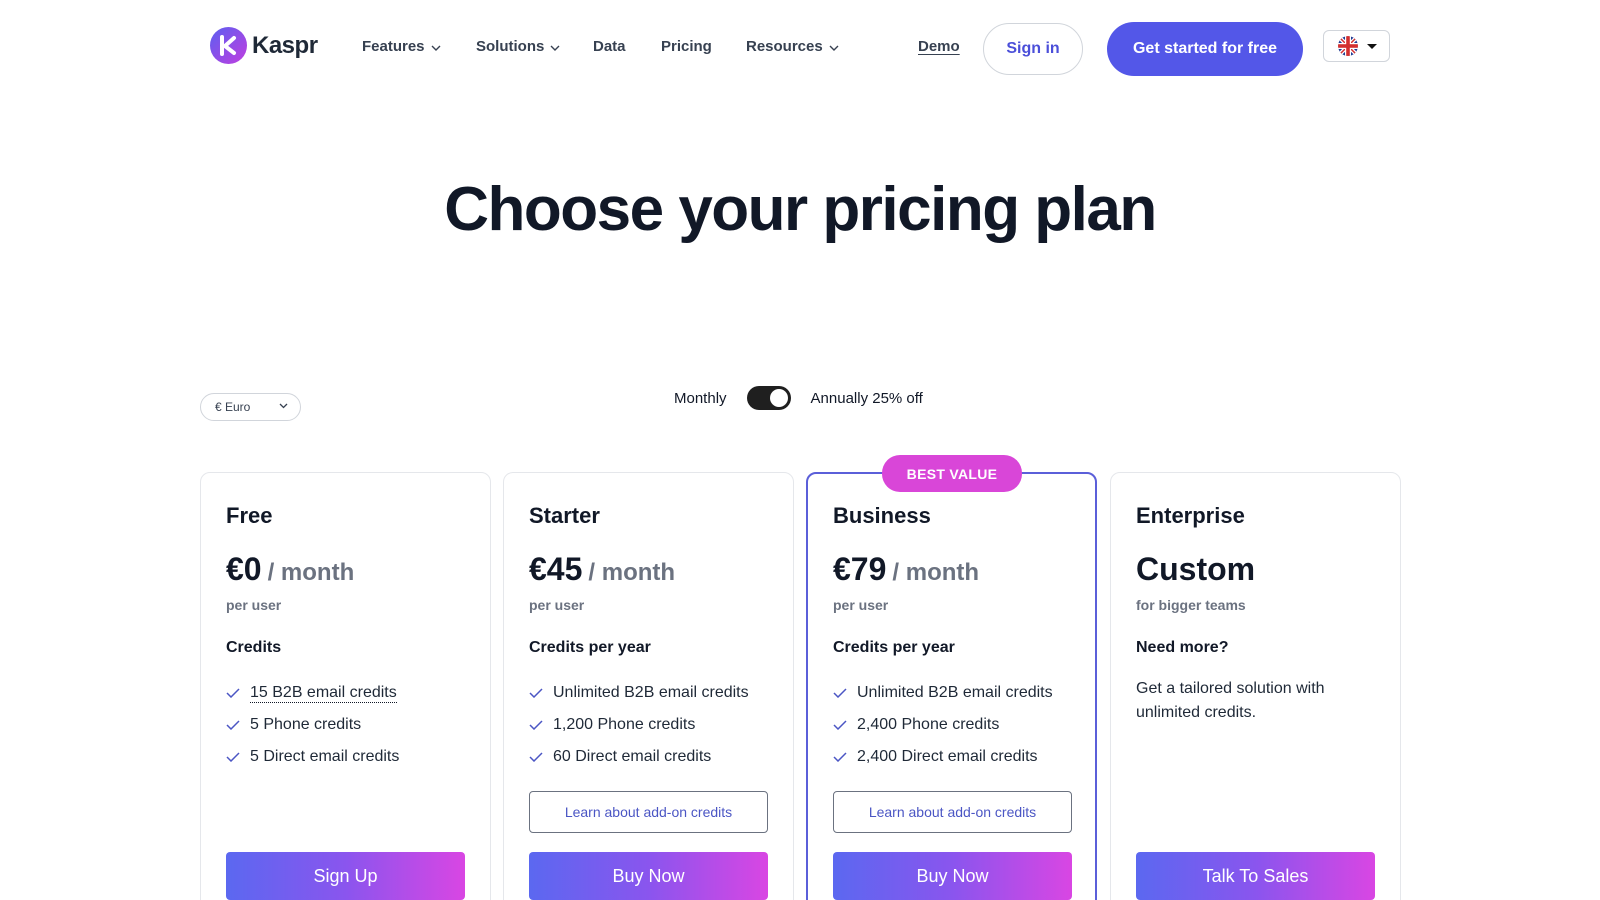 Image resolution: width=1600 pixels, height=900 pixels. I want to click on billing-toggle-group: Monthly Annually 25% off, so click(798, 398).